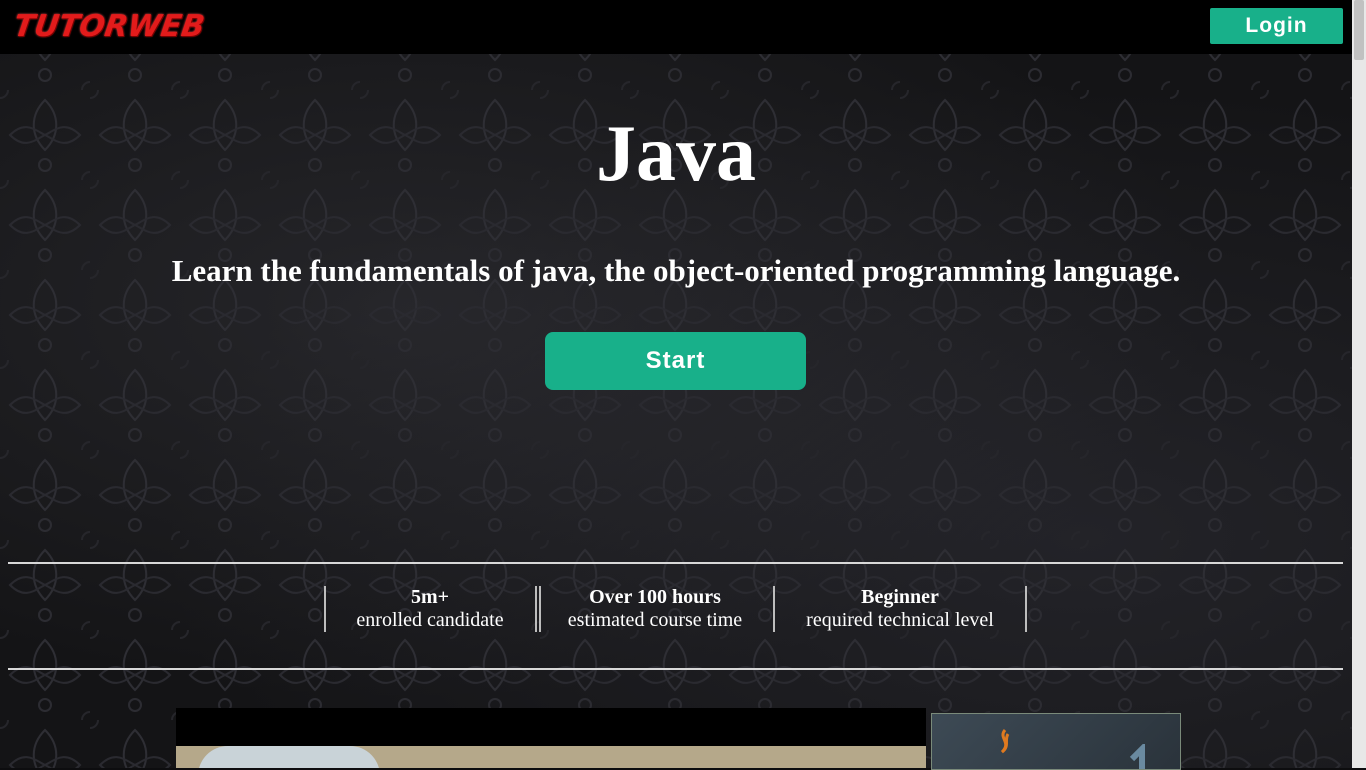 The image size is (1366, 770). What do you see at coordinates (655, 597) in the screenshot?
I see `stat-value: Over 100 hours` at bounding box center [655, 597].